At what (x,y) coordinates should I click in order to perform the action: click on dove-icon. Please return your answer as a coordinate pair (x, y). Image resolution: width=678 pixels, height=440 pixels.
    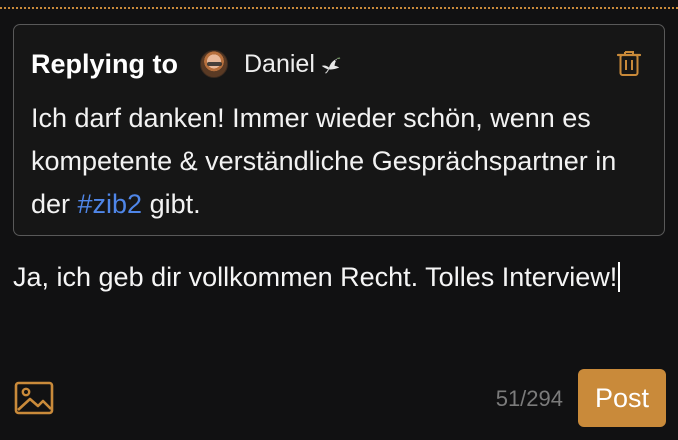
    Looking at the image, I should click on (330, 64).